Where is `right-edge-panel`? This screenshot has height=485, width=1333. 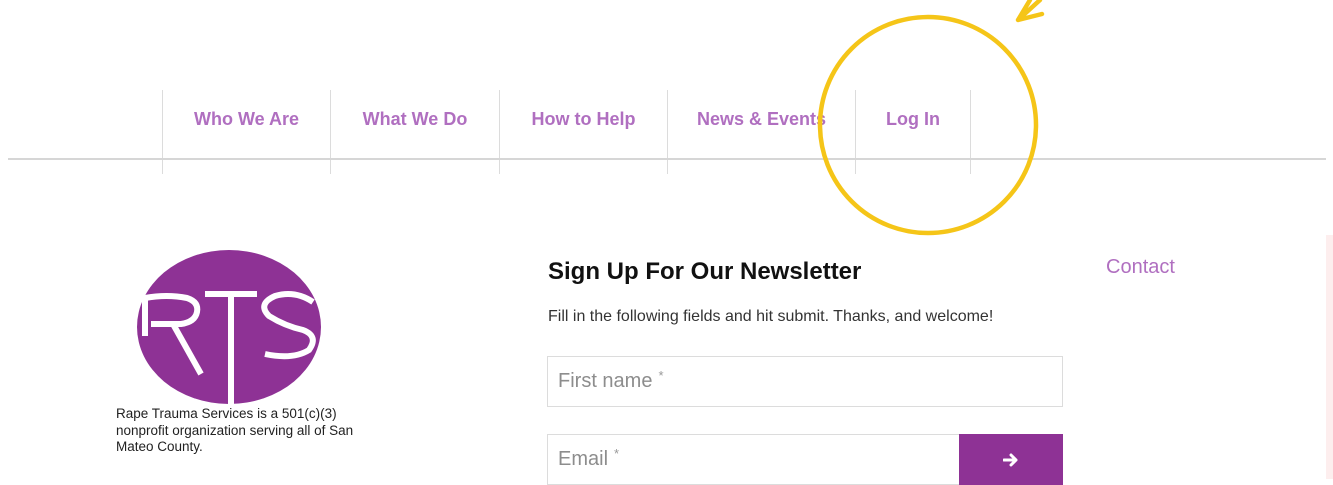 right-edge-panel is located at coordinates (1329, 357).